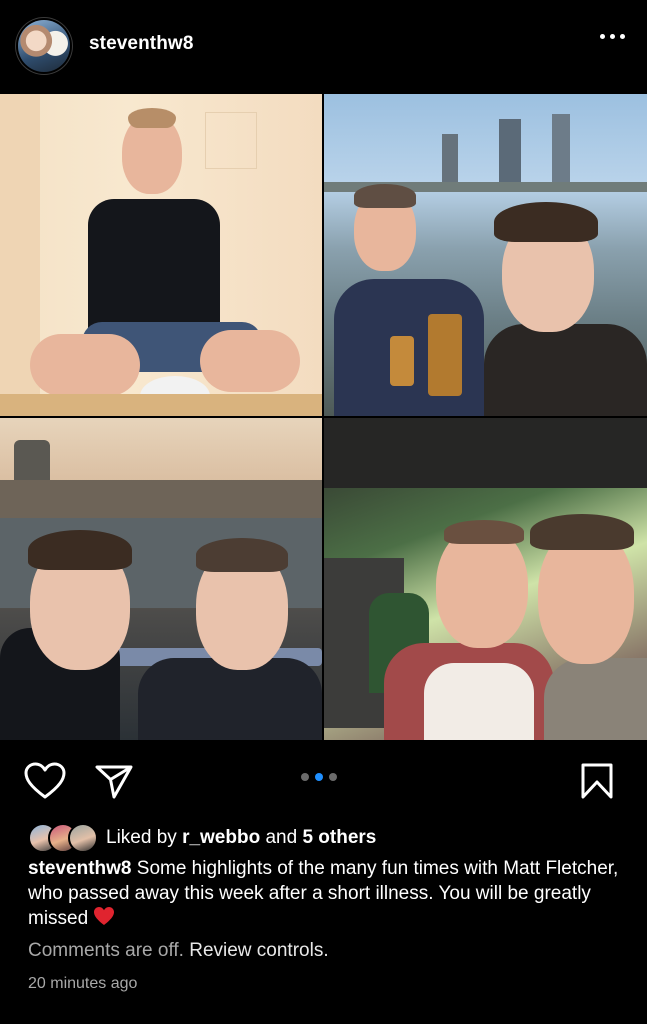 The image size is (647, 1024). What do you see at coordinates (79, 868) in the screenshot?
I see `caption-username: steventhw8` at bounding box center [79, 868].